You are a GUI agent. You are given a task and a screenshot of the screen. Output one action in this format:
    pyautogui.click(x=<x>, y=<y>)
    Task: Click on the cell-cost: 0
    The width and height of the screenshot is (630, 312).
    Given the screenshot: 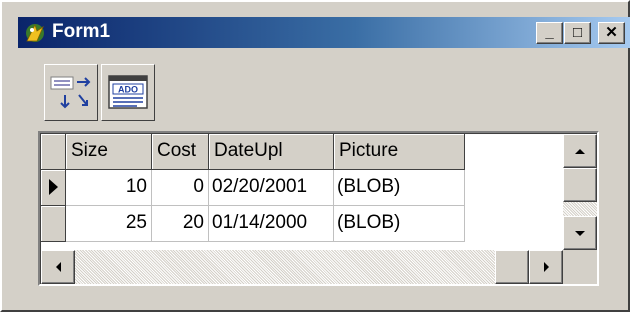 What is the action you would take?
    pyautogui.click(x=180, y=188)
    